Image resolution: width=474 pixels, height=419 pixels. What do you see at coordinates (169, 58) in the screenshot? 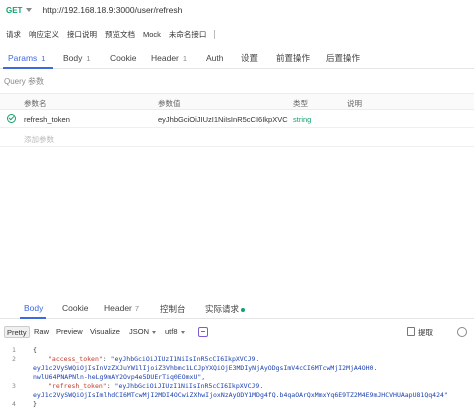
I see `tab-header: Header 1` at bounding box center [169, 58].